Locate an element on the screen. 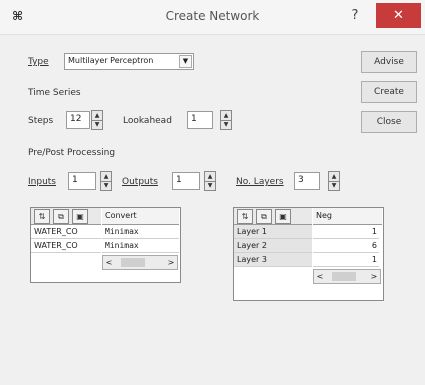 The height and width of the screenshot is (385, 425). lookahead-label: Lookahead is located at coordinates (147, 121).